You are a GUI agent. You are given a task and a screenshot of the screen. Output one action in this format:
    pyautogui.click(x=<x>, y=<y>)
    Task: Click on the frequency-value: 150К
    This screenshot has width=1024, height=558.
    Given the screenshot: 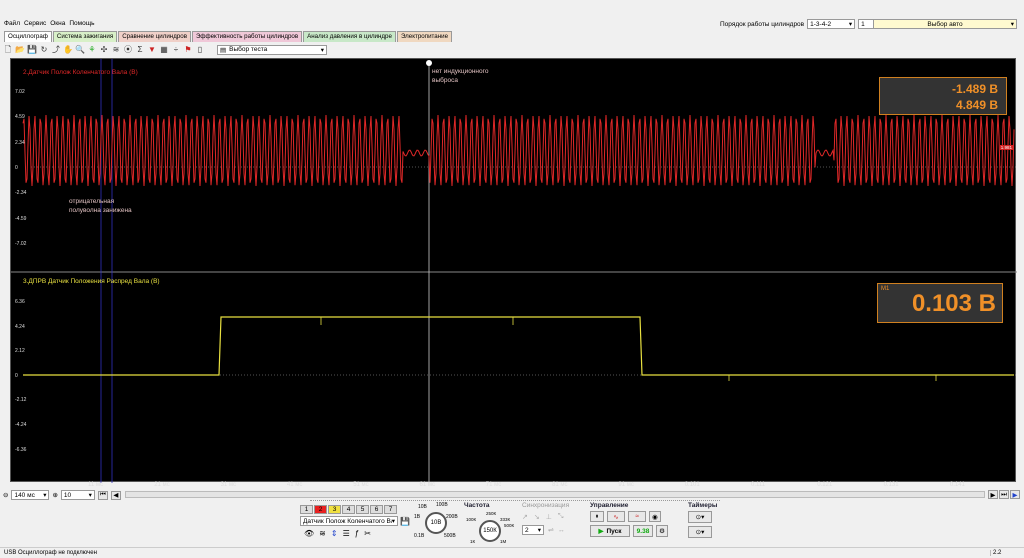 What is the action you would take?
    pyautogui.click(x=490, y=531)
    